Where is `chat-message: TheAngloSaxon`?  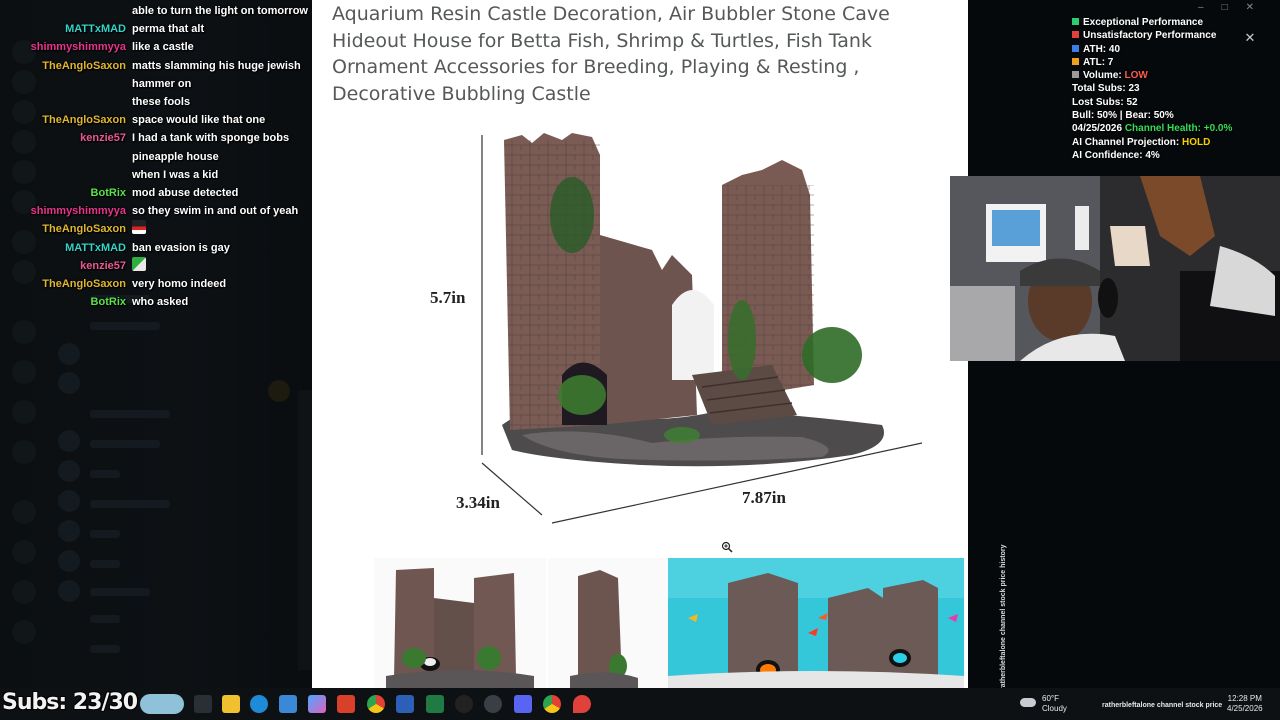 chat-message: TheAngloSaxon is located at coordinates (156, 229).